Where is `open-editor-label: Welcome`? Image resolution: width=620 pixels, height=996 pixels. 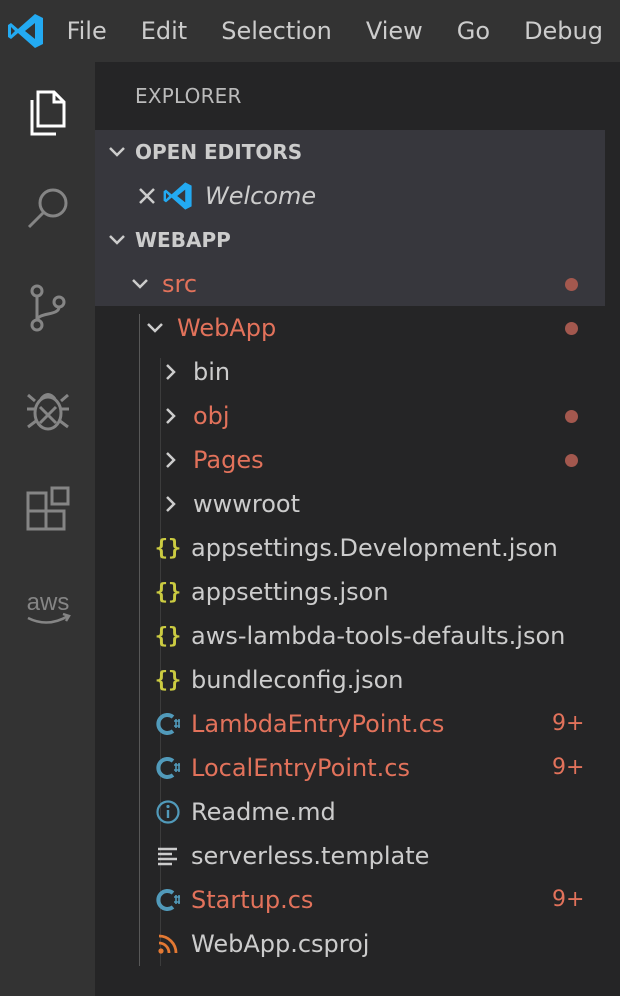
open-editor-label: Welcome is located at coordinates (261, 196).